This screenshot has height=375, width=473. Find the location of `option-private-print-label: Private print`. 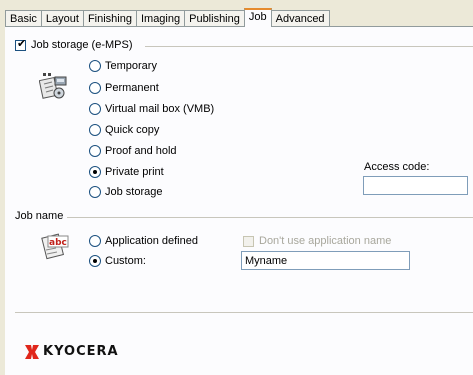

option-private-print-label: Private print is located at coordinates (134, 172).